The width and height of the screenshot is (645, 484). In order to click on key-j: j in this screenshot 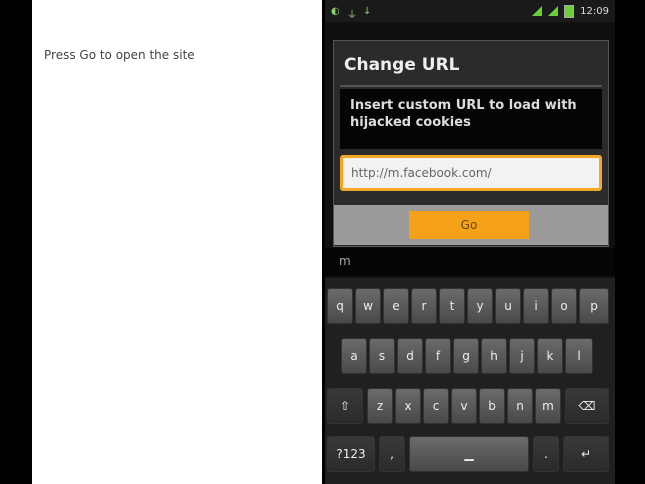, I will do `click(522, 356)`.